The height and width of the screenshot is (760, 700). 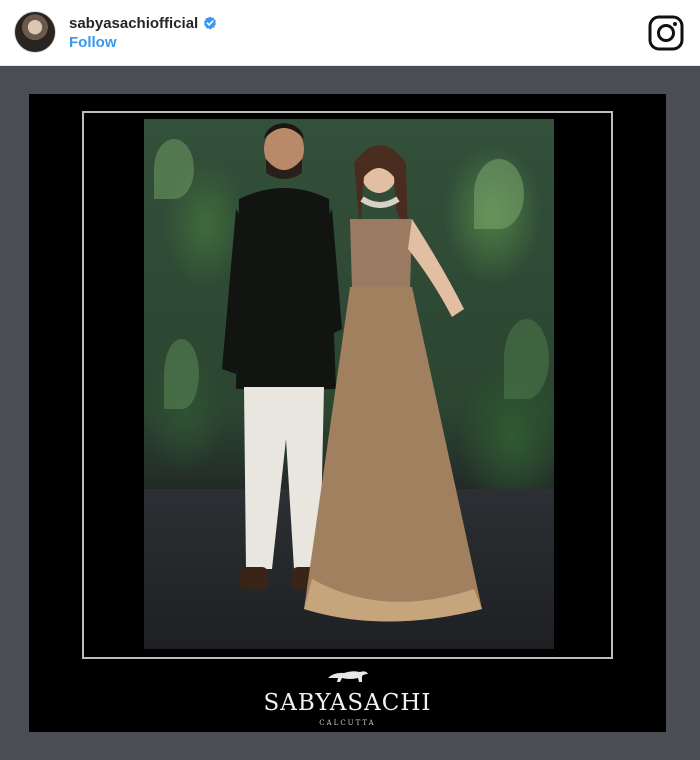 What do you see at coordinates (210, 23) in the screenshot?
I see `verified-badge-icon` at bounding box center [210, 23].